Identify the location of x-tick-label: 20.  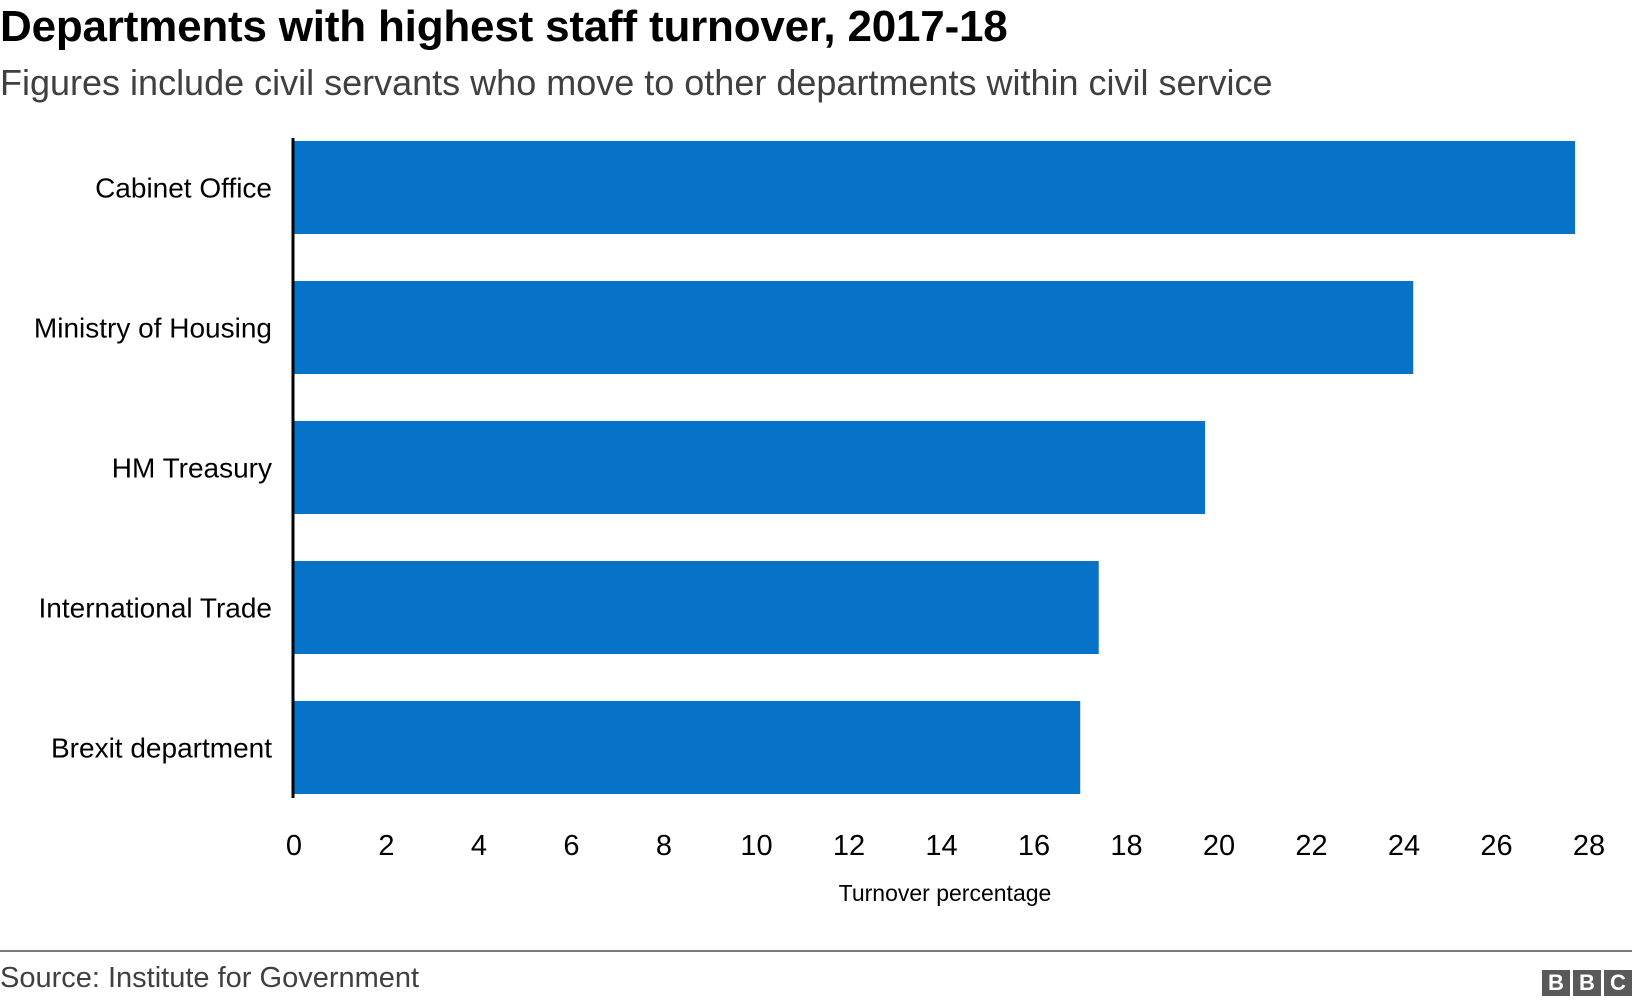
(1219, 846).